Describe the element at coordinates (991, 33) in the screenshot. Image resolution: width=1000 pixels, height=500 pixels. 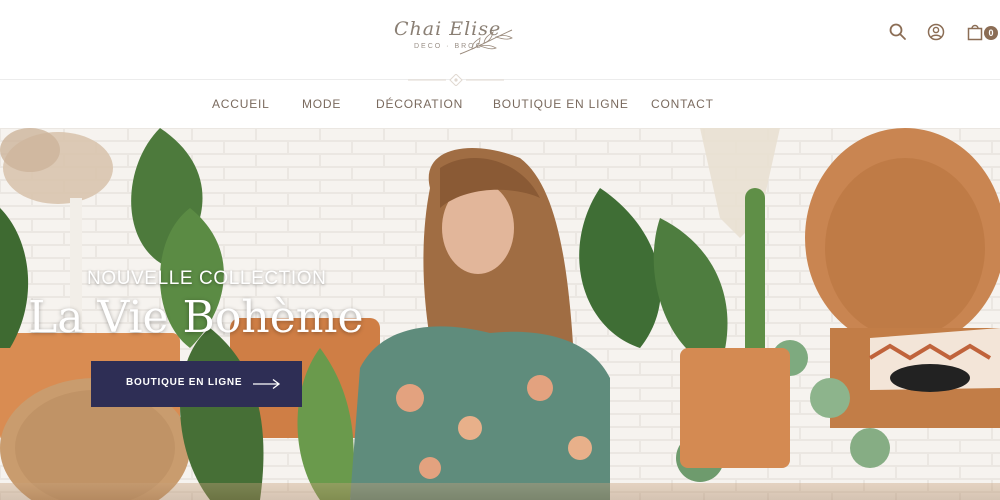
I see `cart-count-badge: 0` at that location.